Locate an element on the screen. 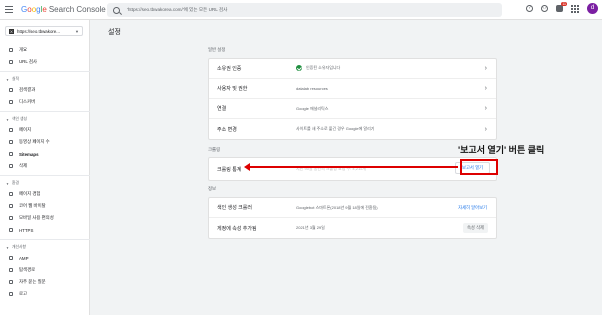  sidebar-item-removals: 삭제 is located at coordinates (45, 166).